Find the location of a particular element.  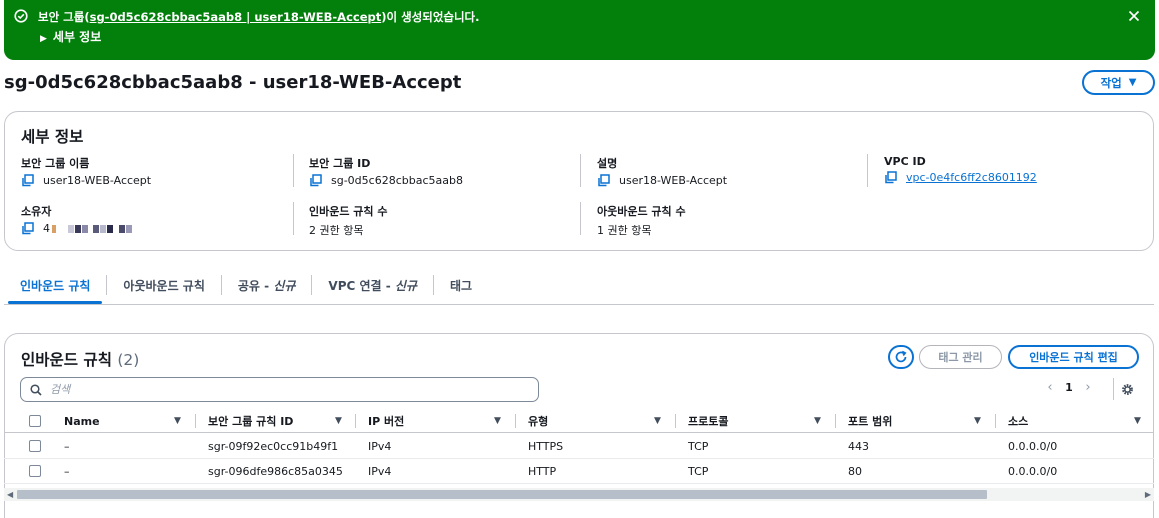

refresh-icon is located at coordinates (901, 356).